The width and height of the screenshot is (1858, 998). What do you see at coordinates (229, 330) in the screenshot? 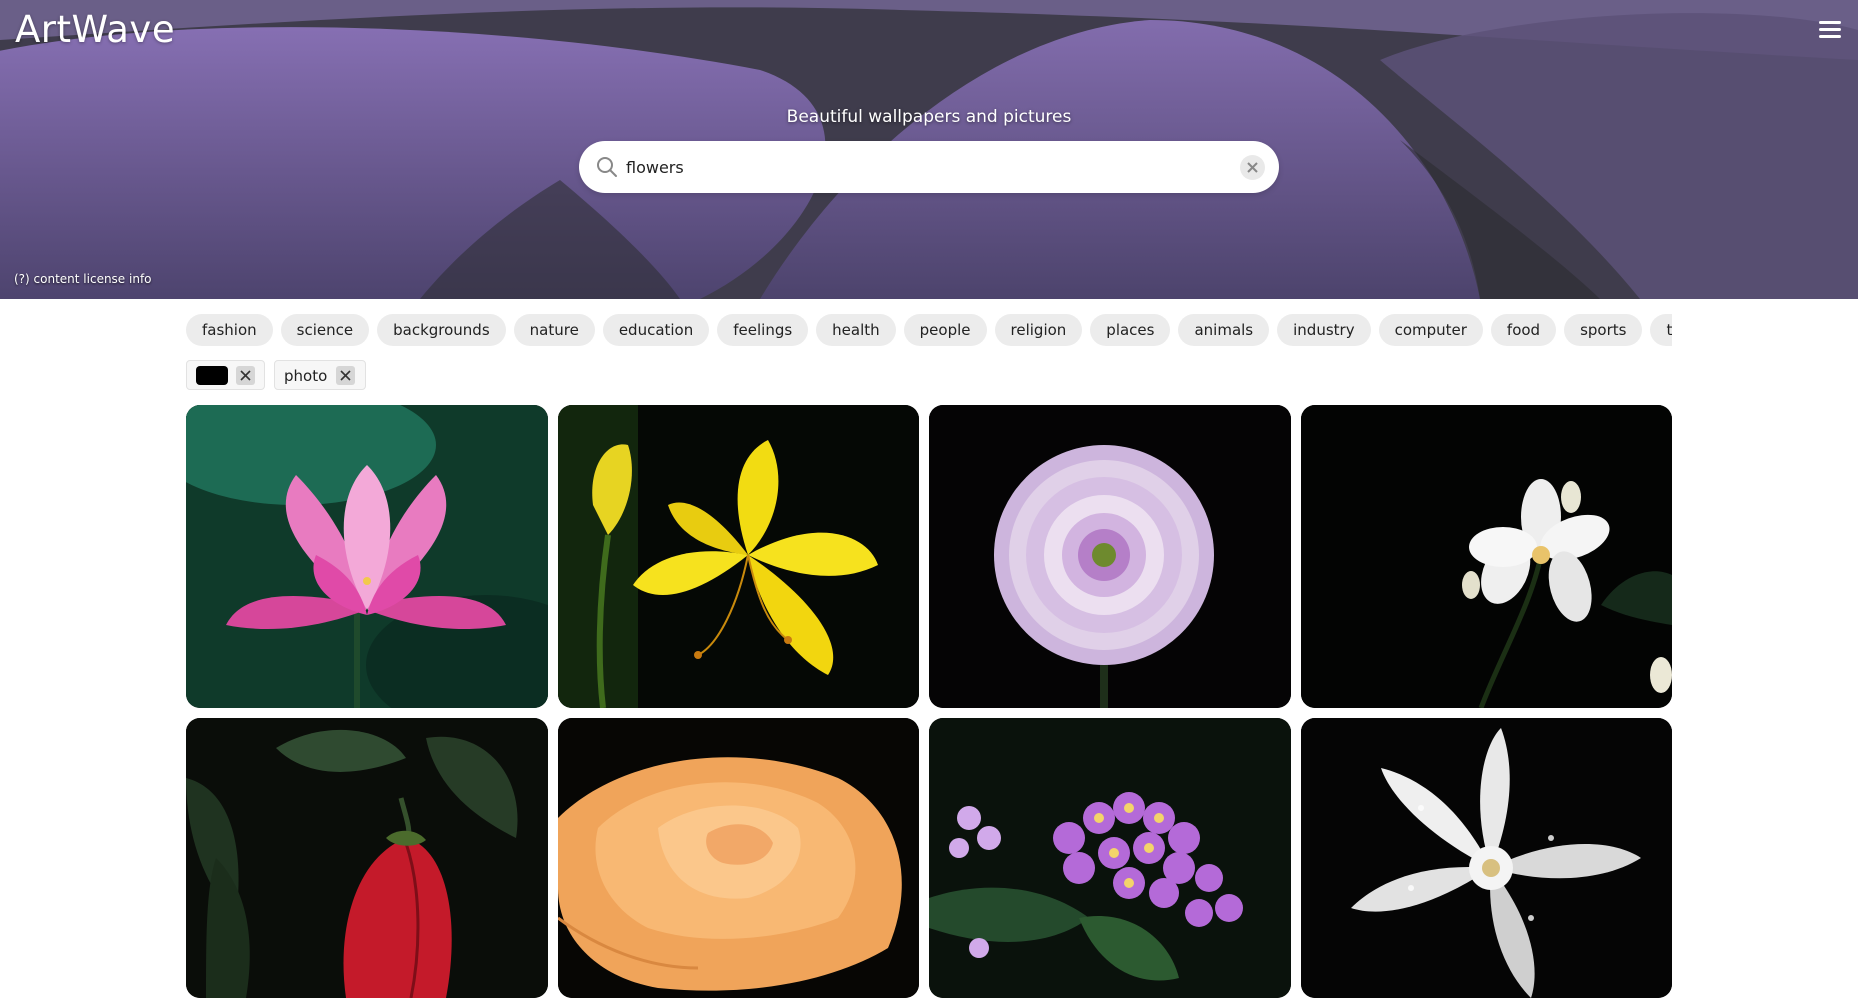
I see `category-chip: fashion` at bounding box center [229, 330].